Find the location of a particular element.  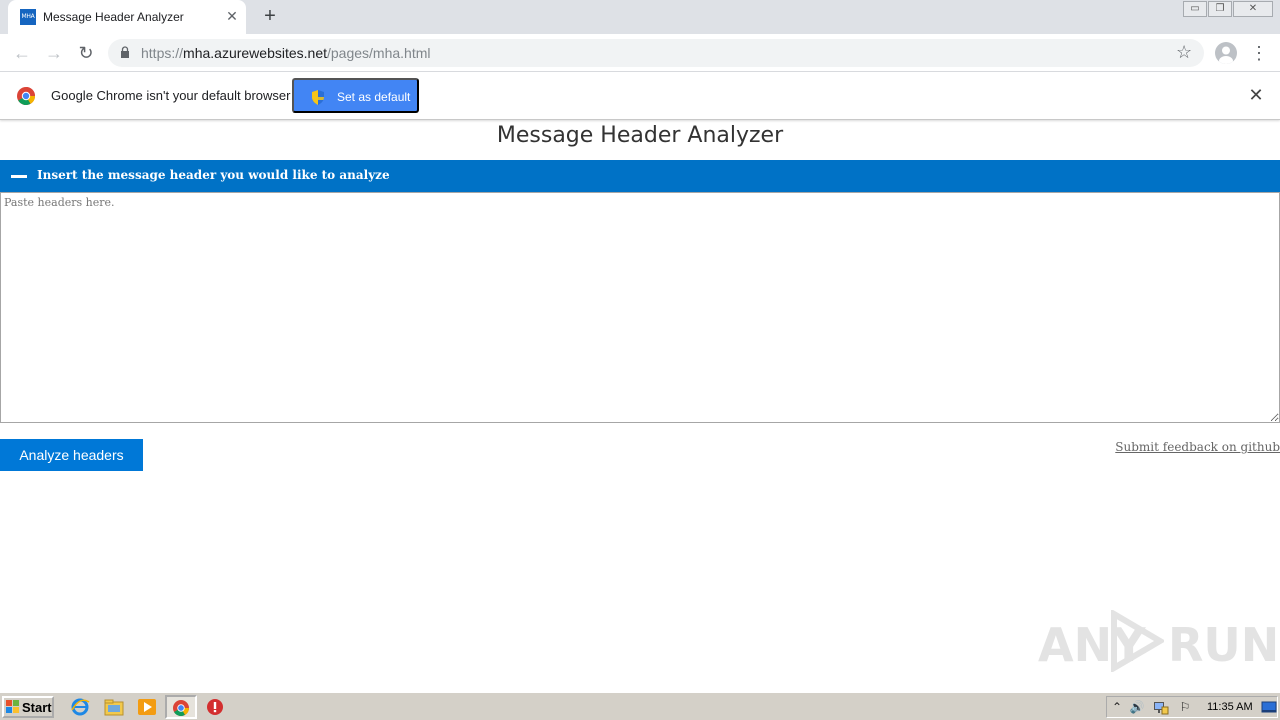

profile-avatar-icon is located at coordinates (1226, 53).